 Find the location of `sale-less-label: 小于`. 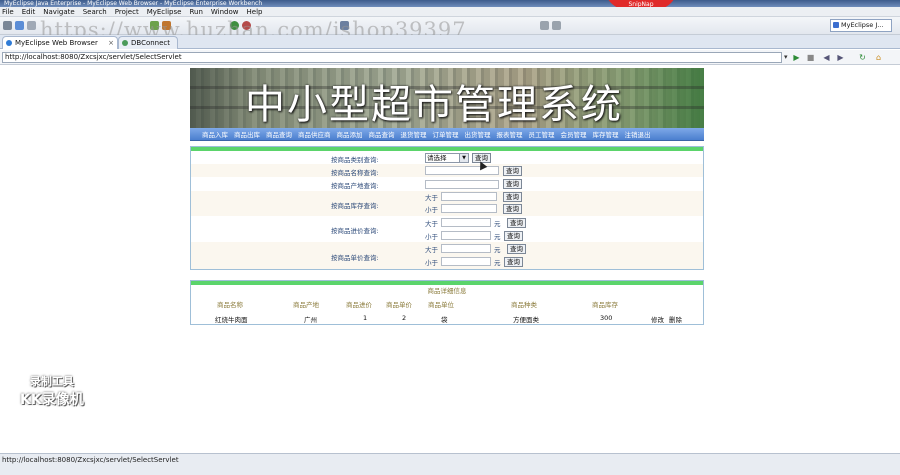

sale-less-label: 小于 is located at coordinates (431, 263).